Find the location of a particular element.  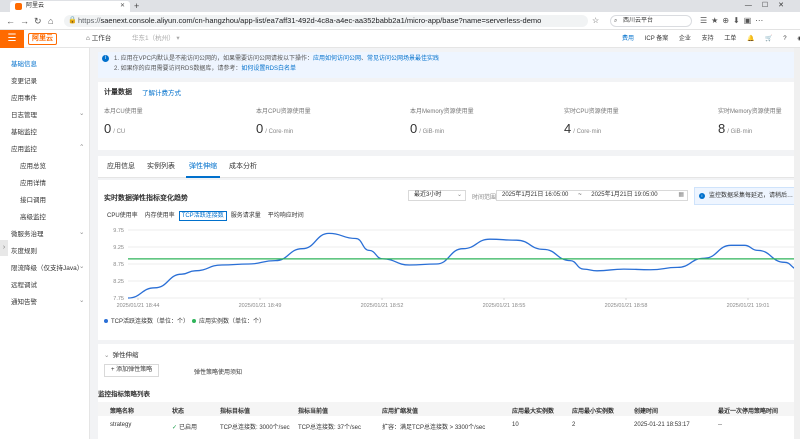

region-selector: 华东1（杭州） ▾ is located at coordinates (156, 39).